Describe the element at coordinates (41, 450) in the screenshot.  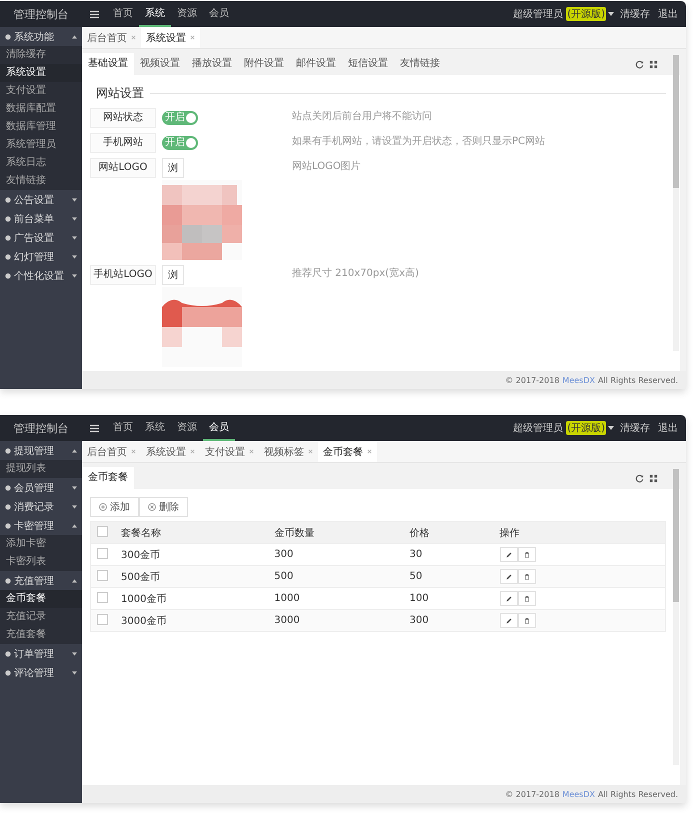
I see `sidebar-group: 提现管理` at that location.